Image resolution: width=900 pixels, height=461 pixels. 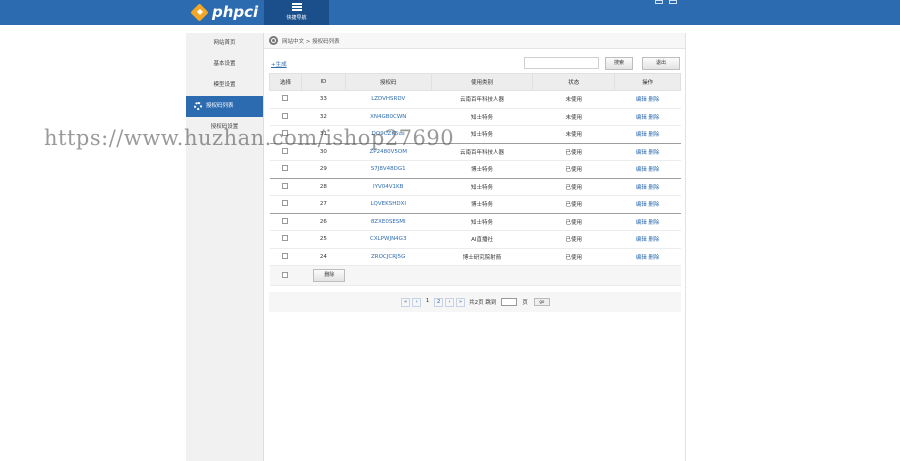 I want to click on add-link: +生成, so click(x=279, y=64).